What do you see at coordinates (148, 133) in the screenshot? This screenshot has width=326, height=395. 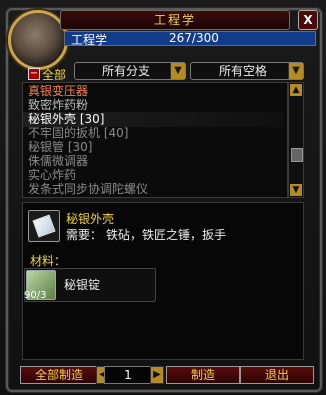 I see `recipe-item: 不牢固的扳机 [40]` at bounding box center [148, 133].